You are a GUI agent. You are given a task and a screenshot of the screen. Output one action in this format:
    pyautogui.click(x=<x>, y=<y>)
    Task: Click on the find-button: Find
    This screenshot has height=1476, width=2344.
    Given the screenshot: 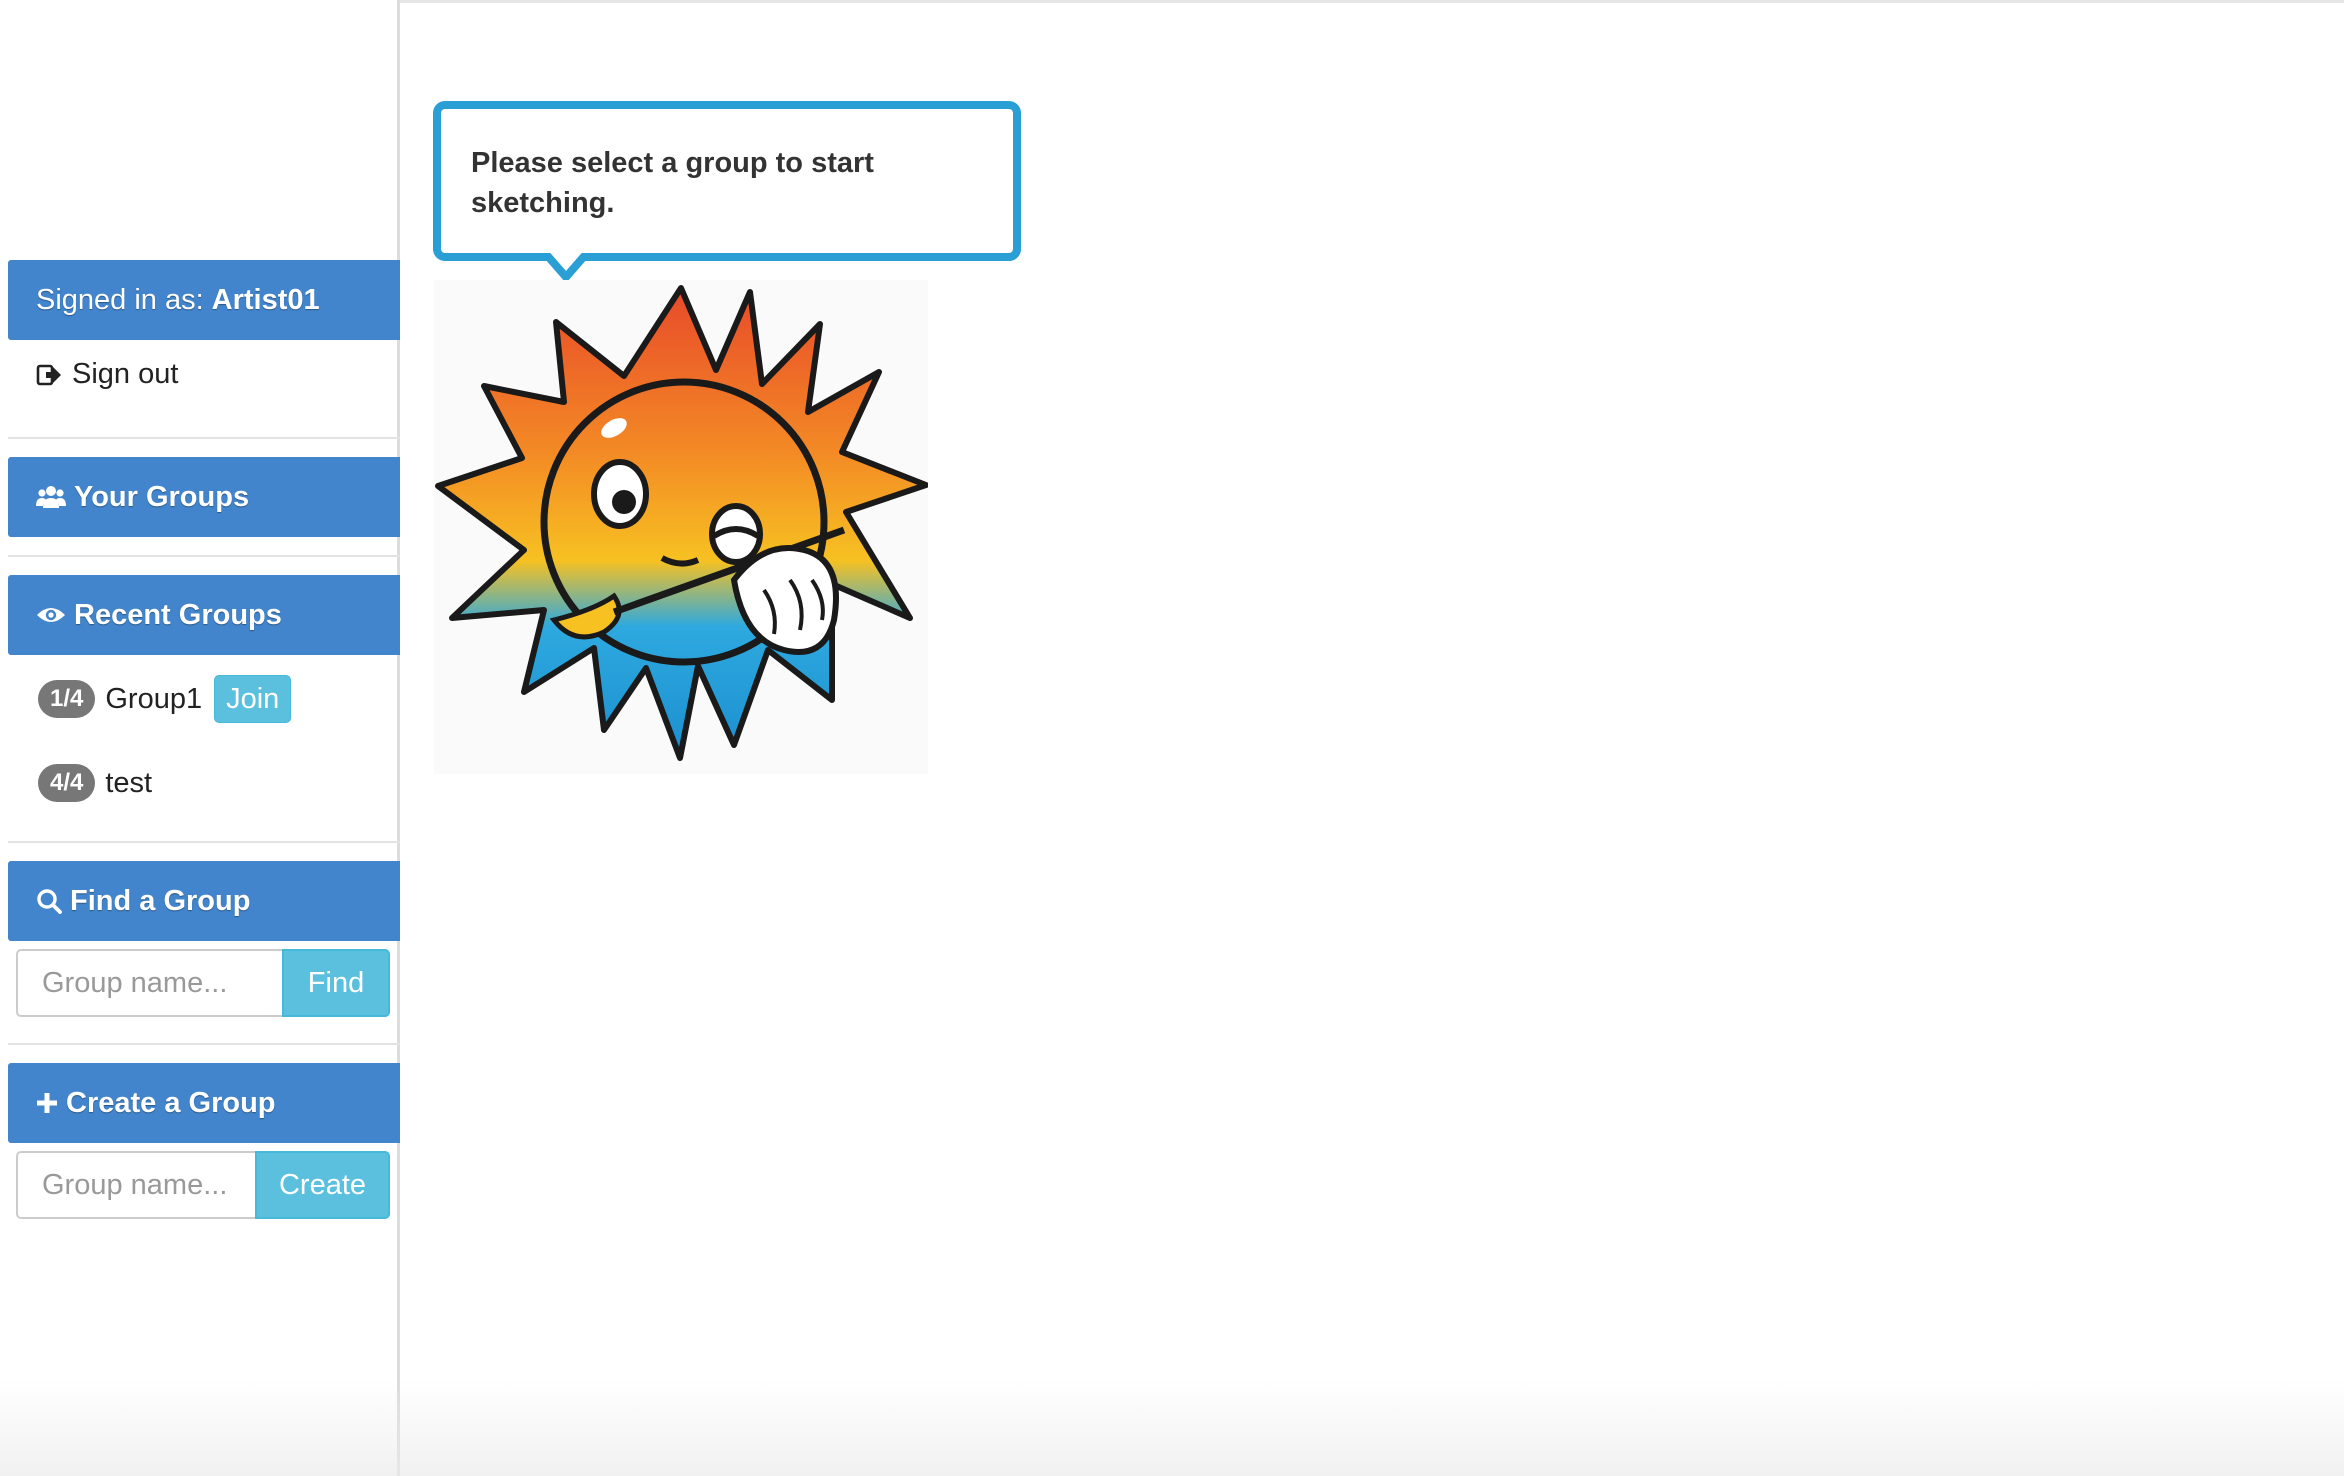 What is the action you would take?
    pyautogui.click(x=336, y=983)
    